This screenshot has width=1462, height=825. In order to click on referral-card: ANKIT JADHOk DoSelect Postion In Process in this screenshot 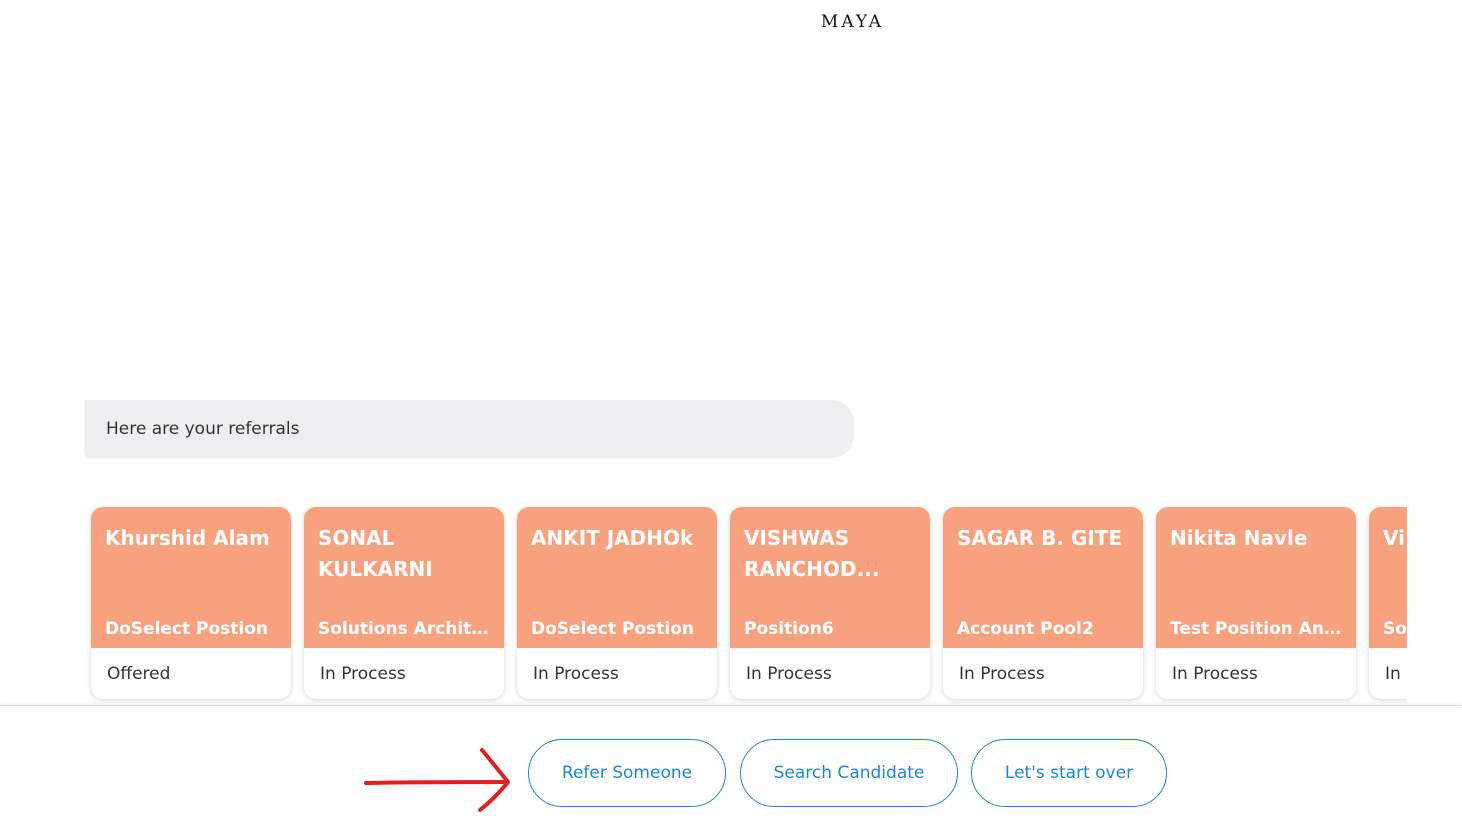, I will do `click(617, 603)`.